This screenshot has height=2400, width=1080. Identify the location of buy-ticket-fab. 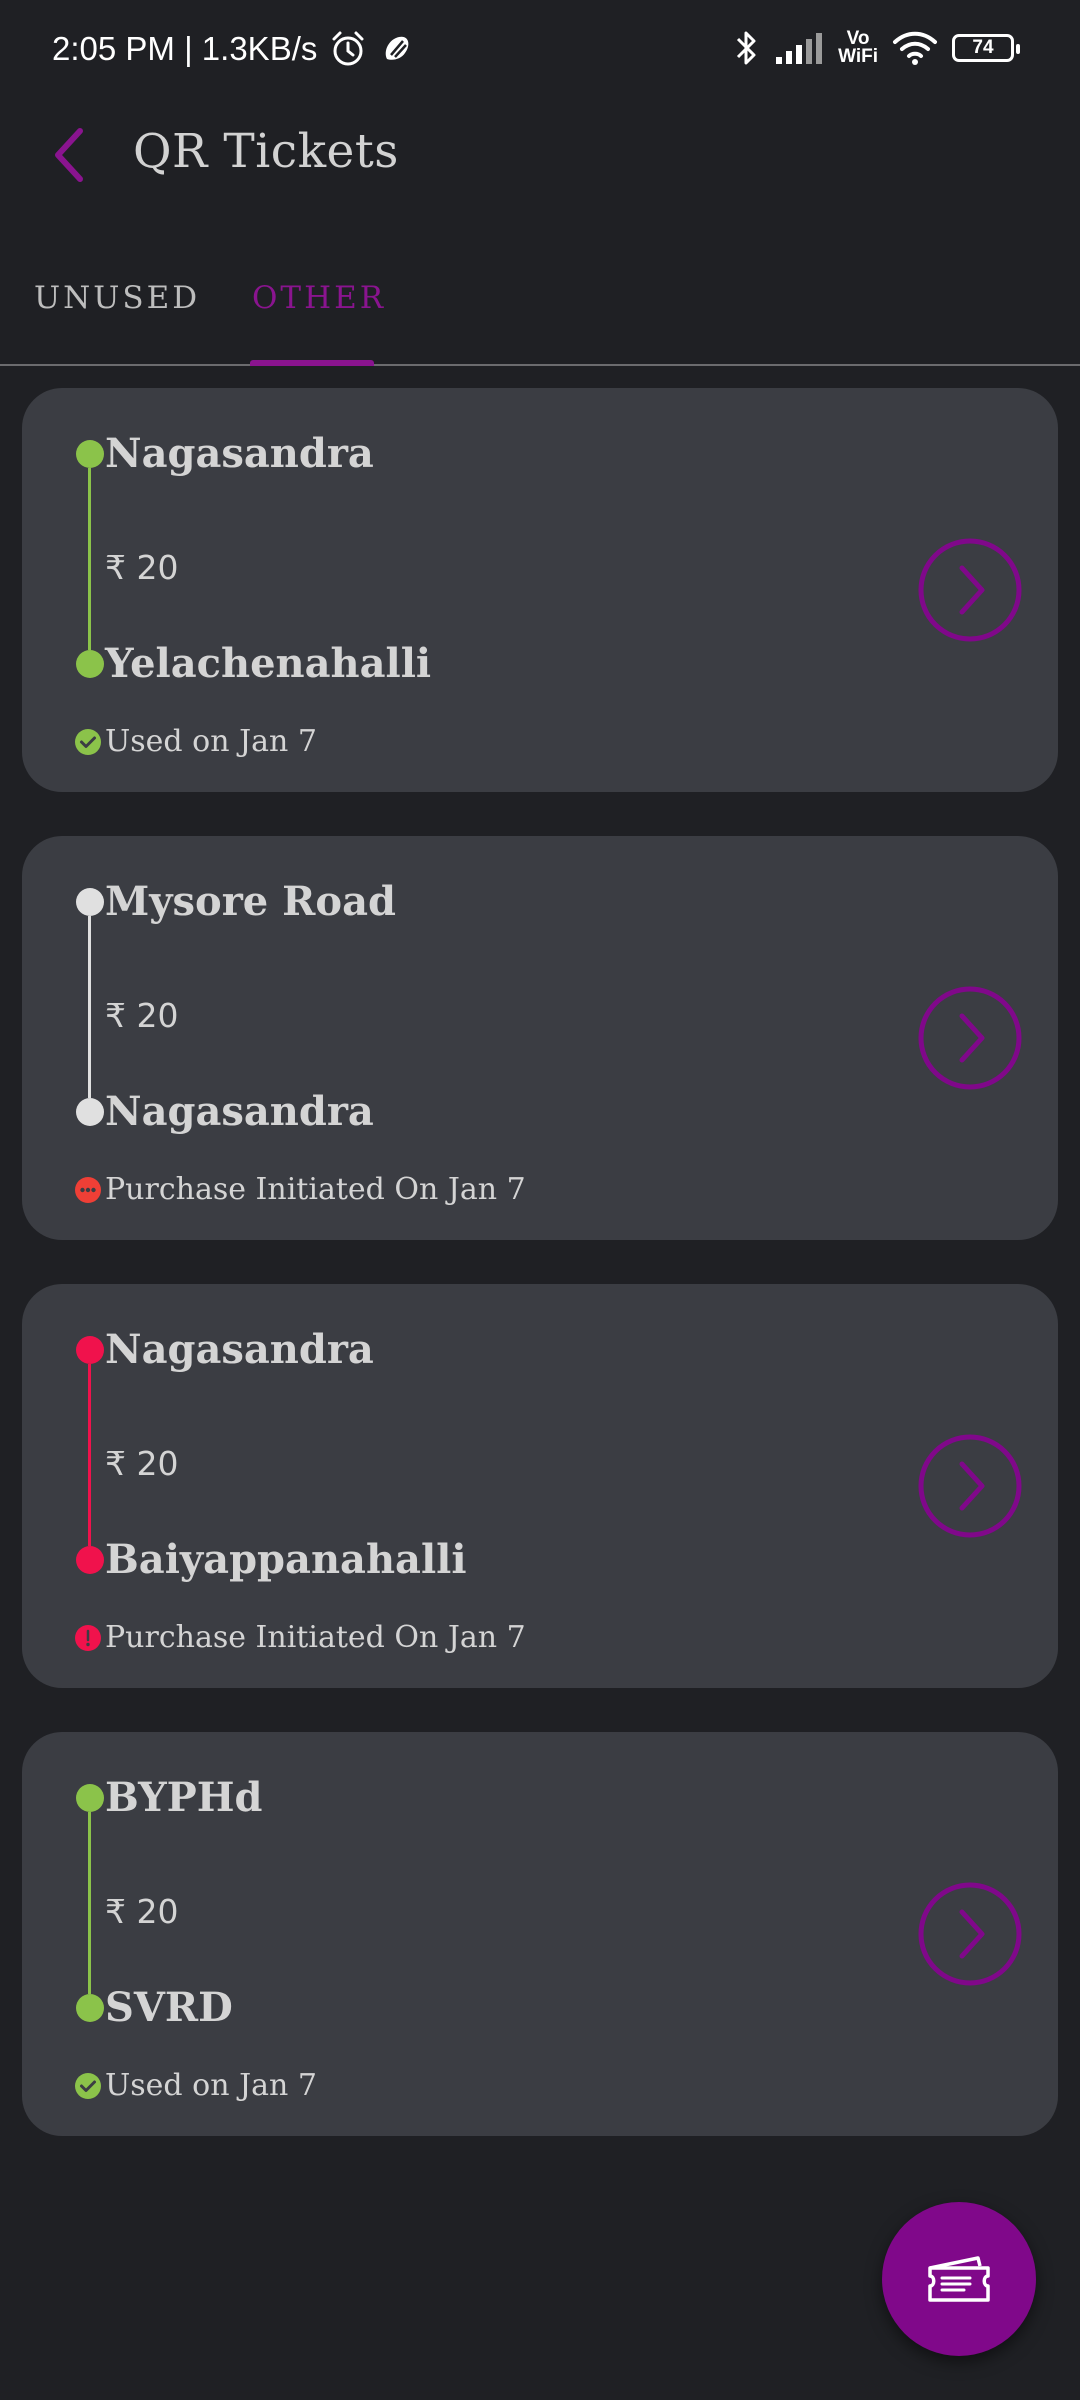
(959, 2279).